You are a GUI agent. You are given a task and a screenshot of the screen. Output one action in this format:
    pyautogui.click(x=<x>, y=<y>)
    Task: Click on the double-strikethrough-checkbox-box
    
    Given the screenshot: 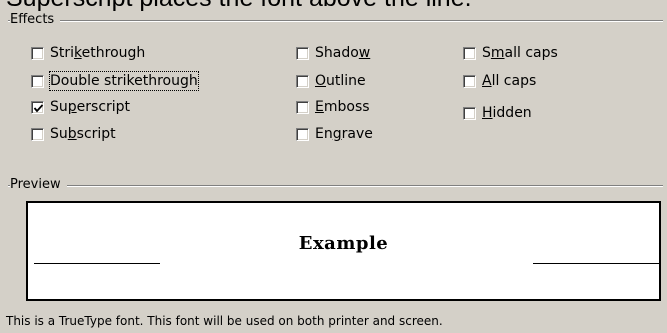 What is the action you would take?
    pyautogui.click(x=37, y=81)
    